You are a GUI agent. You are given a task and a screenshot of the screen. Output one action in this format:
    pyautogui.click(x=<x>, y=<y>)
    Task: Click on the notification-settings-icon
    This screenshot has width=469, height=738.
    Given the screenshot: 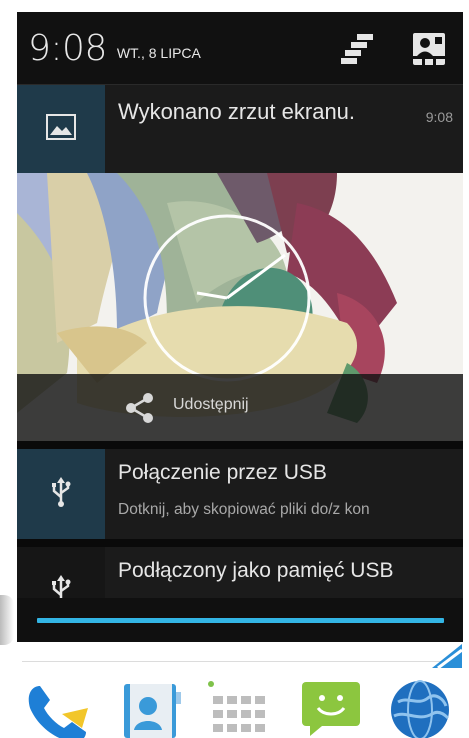 What is the action you would take?
    pyautogui.click(x=359, y=49)
    